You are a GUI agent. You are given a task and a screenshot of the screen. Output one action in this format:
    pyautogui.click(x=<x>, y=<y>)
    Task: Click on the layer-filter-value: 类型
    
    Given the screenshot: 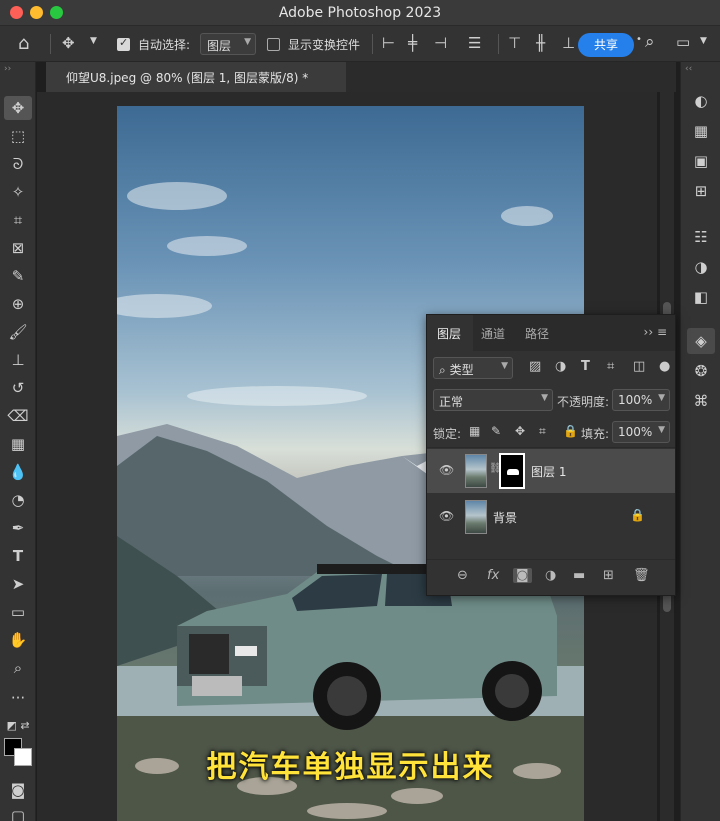 What is the action you would take?
    pyautogui.click(x=461, y=370)
    